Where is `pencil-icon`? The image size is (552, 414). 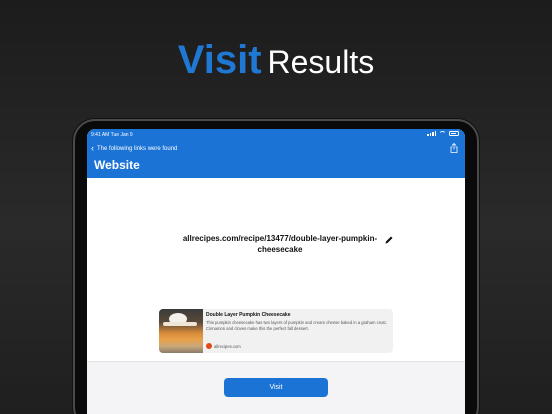 pencil-icon is located at coordinates (389, 240).